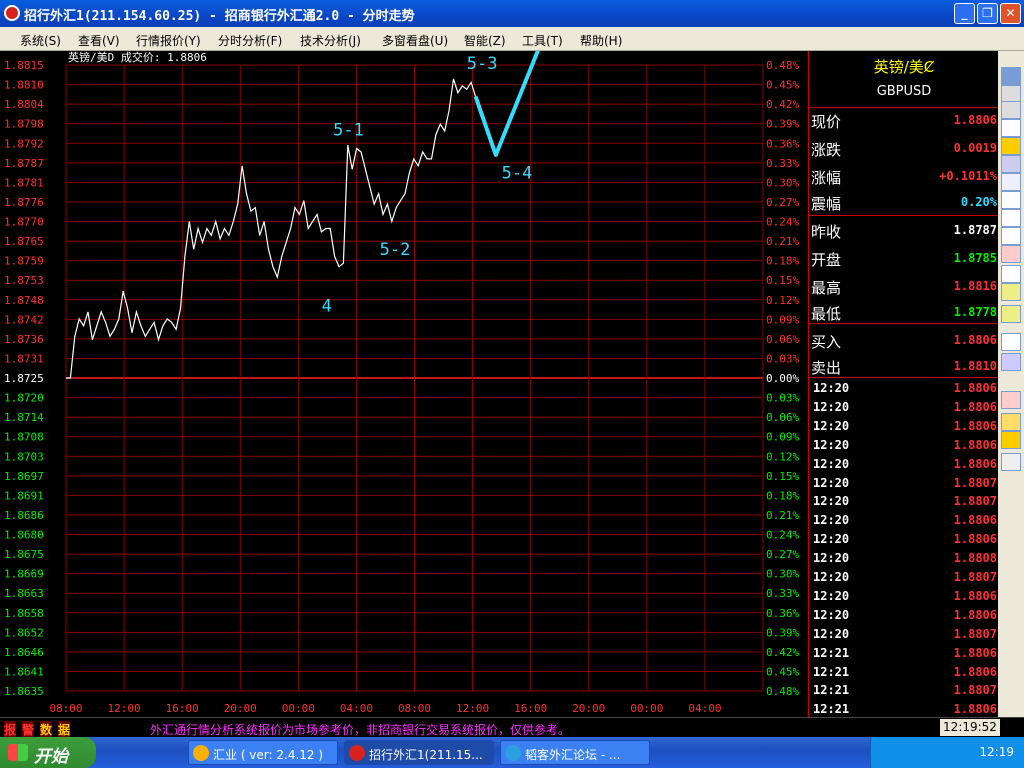 The height and width of the screenshot is (768, 1024). What do you see at coordinates (1011, 362) in the screenshot?
I see `report-icon` at bounding box center [1011, 362].